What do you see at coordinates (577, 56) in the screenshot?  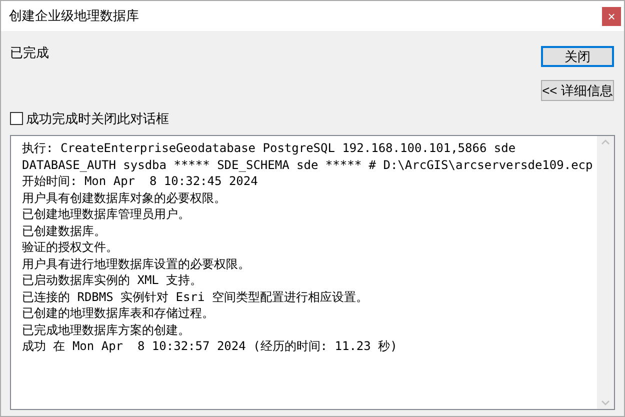 I see `close-button: 关闭` at bounding box center [577, 56].